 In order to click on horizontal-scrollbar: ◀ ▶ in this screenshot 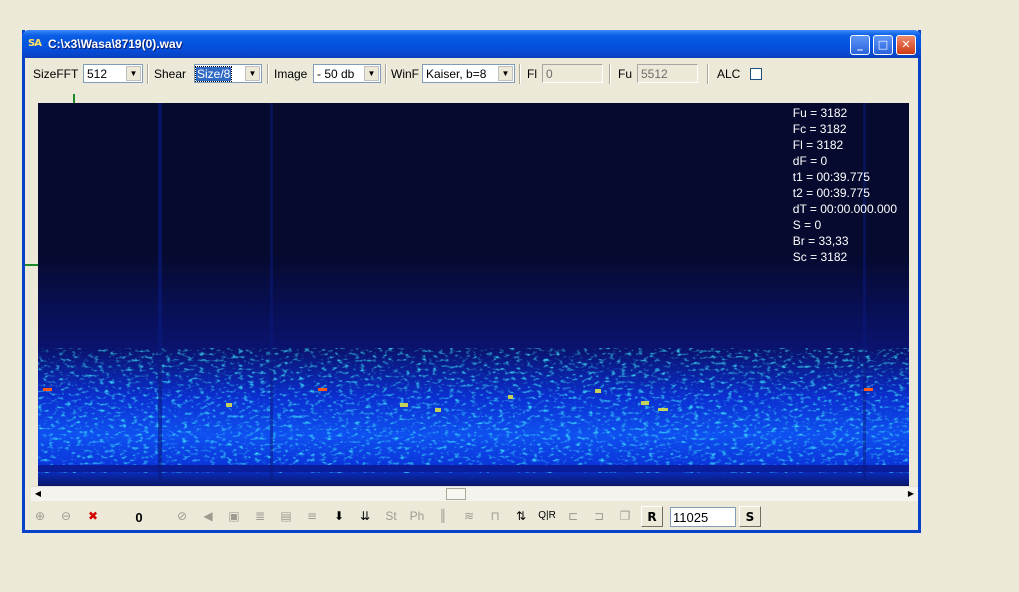, I will do `click(474, 493)`.